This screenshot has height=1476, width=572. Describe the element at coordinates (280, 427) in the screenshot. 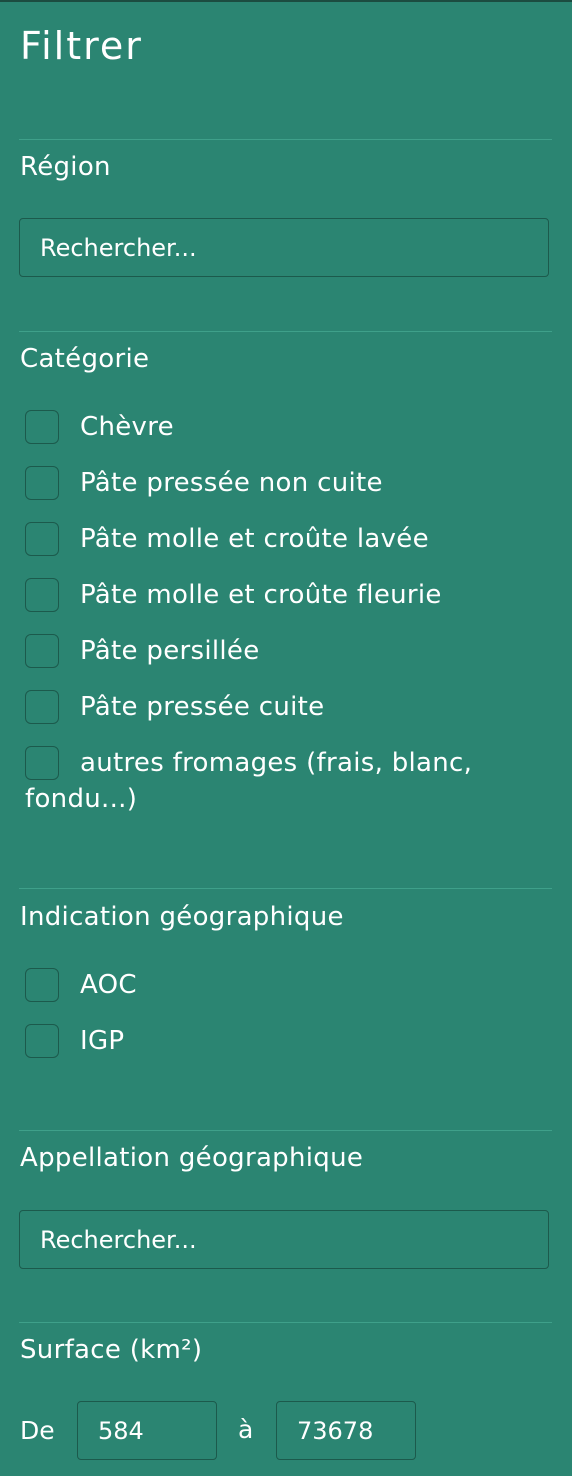

I see `categorie-option-chevre: Chèvre` at that location.